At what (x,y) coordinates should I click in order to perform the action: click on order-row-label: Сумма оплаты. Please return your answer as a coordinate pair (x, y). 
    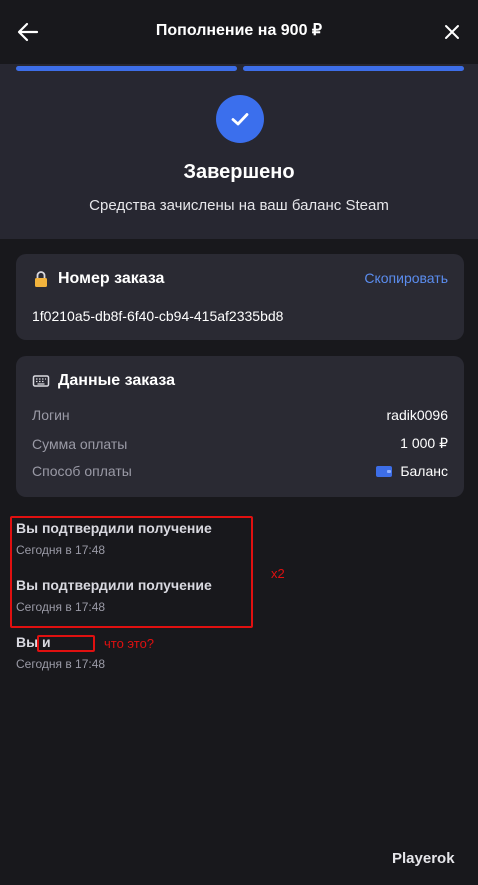
    Looking at the image, I should click on (80, 443).